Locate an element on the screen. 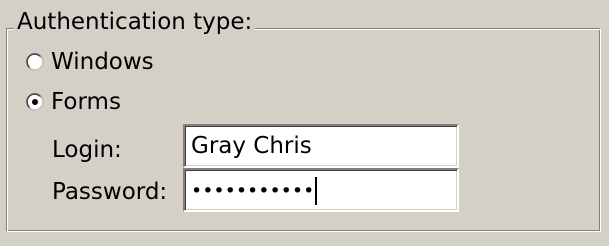 Image resolution: width=609 pixels, height=246 pixels. password-label: Password: is located at coordinates (110, 192).